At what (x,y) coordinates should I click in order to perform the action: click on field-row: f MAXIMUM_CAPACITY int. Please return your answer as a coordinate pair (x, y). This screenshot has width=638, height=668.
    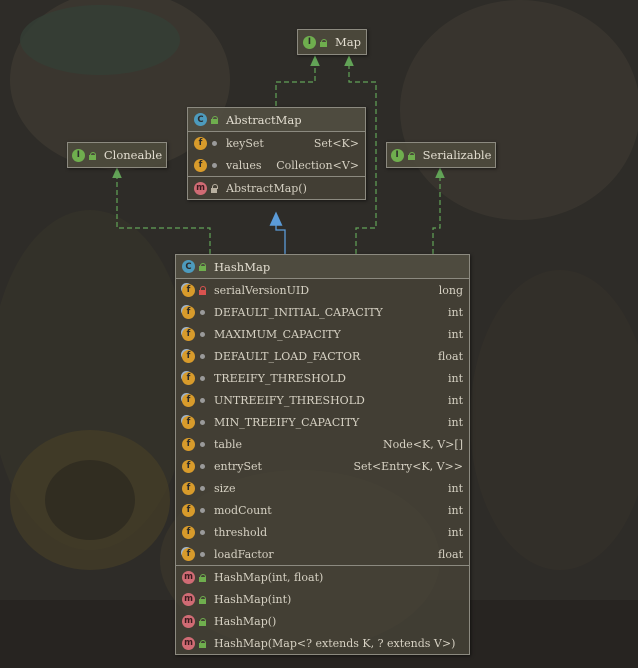
    Looking at the image, I should click on (322, 334).